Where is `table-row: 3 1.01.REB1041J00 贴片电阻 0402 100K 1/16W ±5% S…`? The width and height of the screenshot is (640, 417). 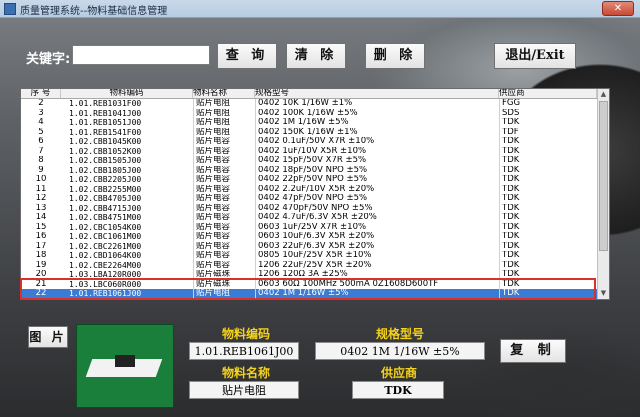 table-row: 3 1.01.REB1041J00 贴片电阻 0402 100K 1/16W ±5% S… is located at coordinates (315, 113).